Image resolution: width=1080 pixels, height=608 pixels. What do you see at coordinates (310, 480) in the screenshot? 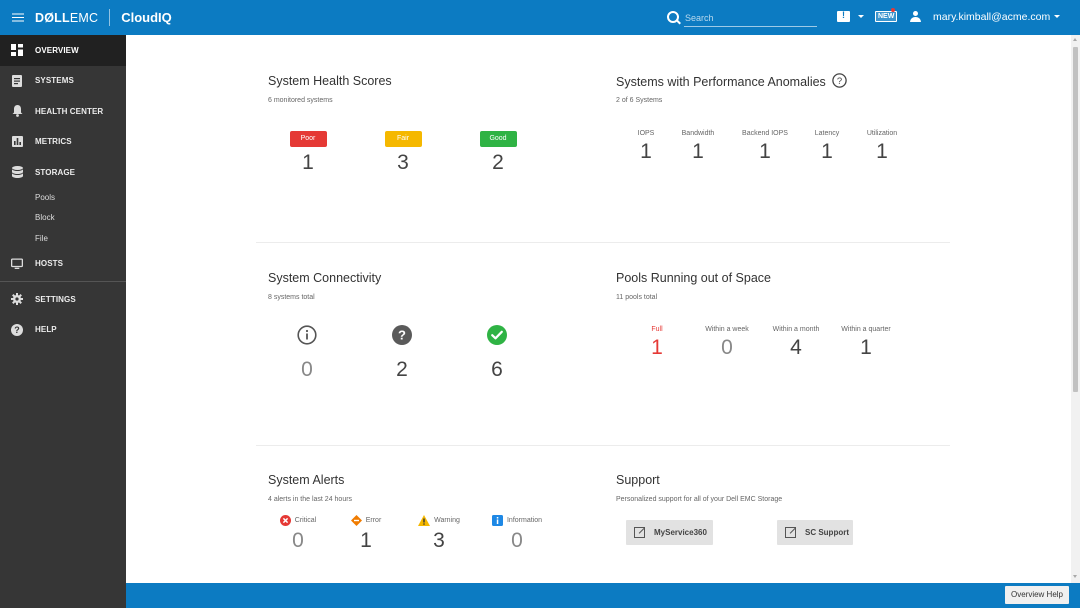
I see `card-title: System Alerts` at bounding box center [310, 480].